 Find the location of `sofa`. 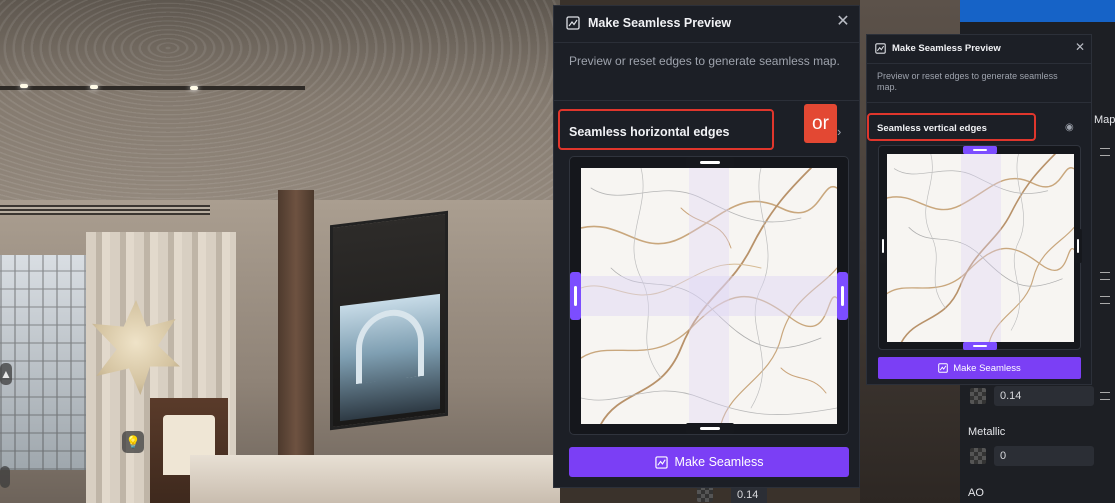

sofa is located at coordinates (375, 479).